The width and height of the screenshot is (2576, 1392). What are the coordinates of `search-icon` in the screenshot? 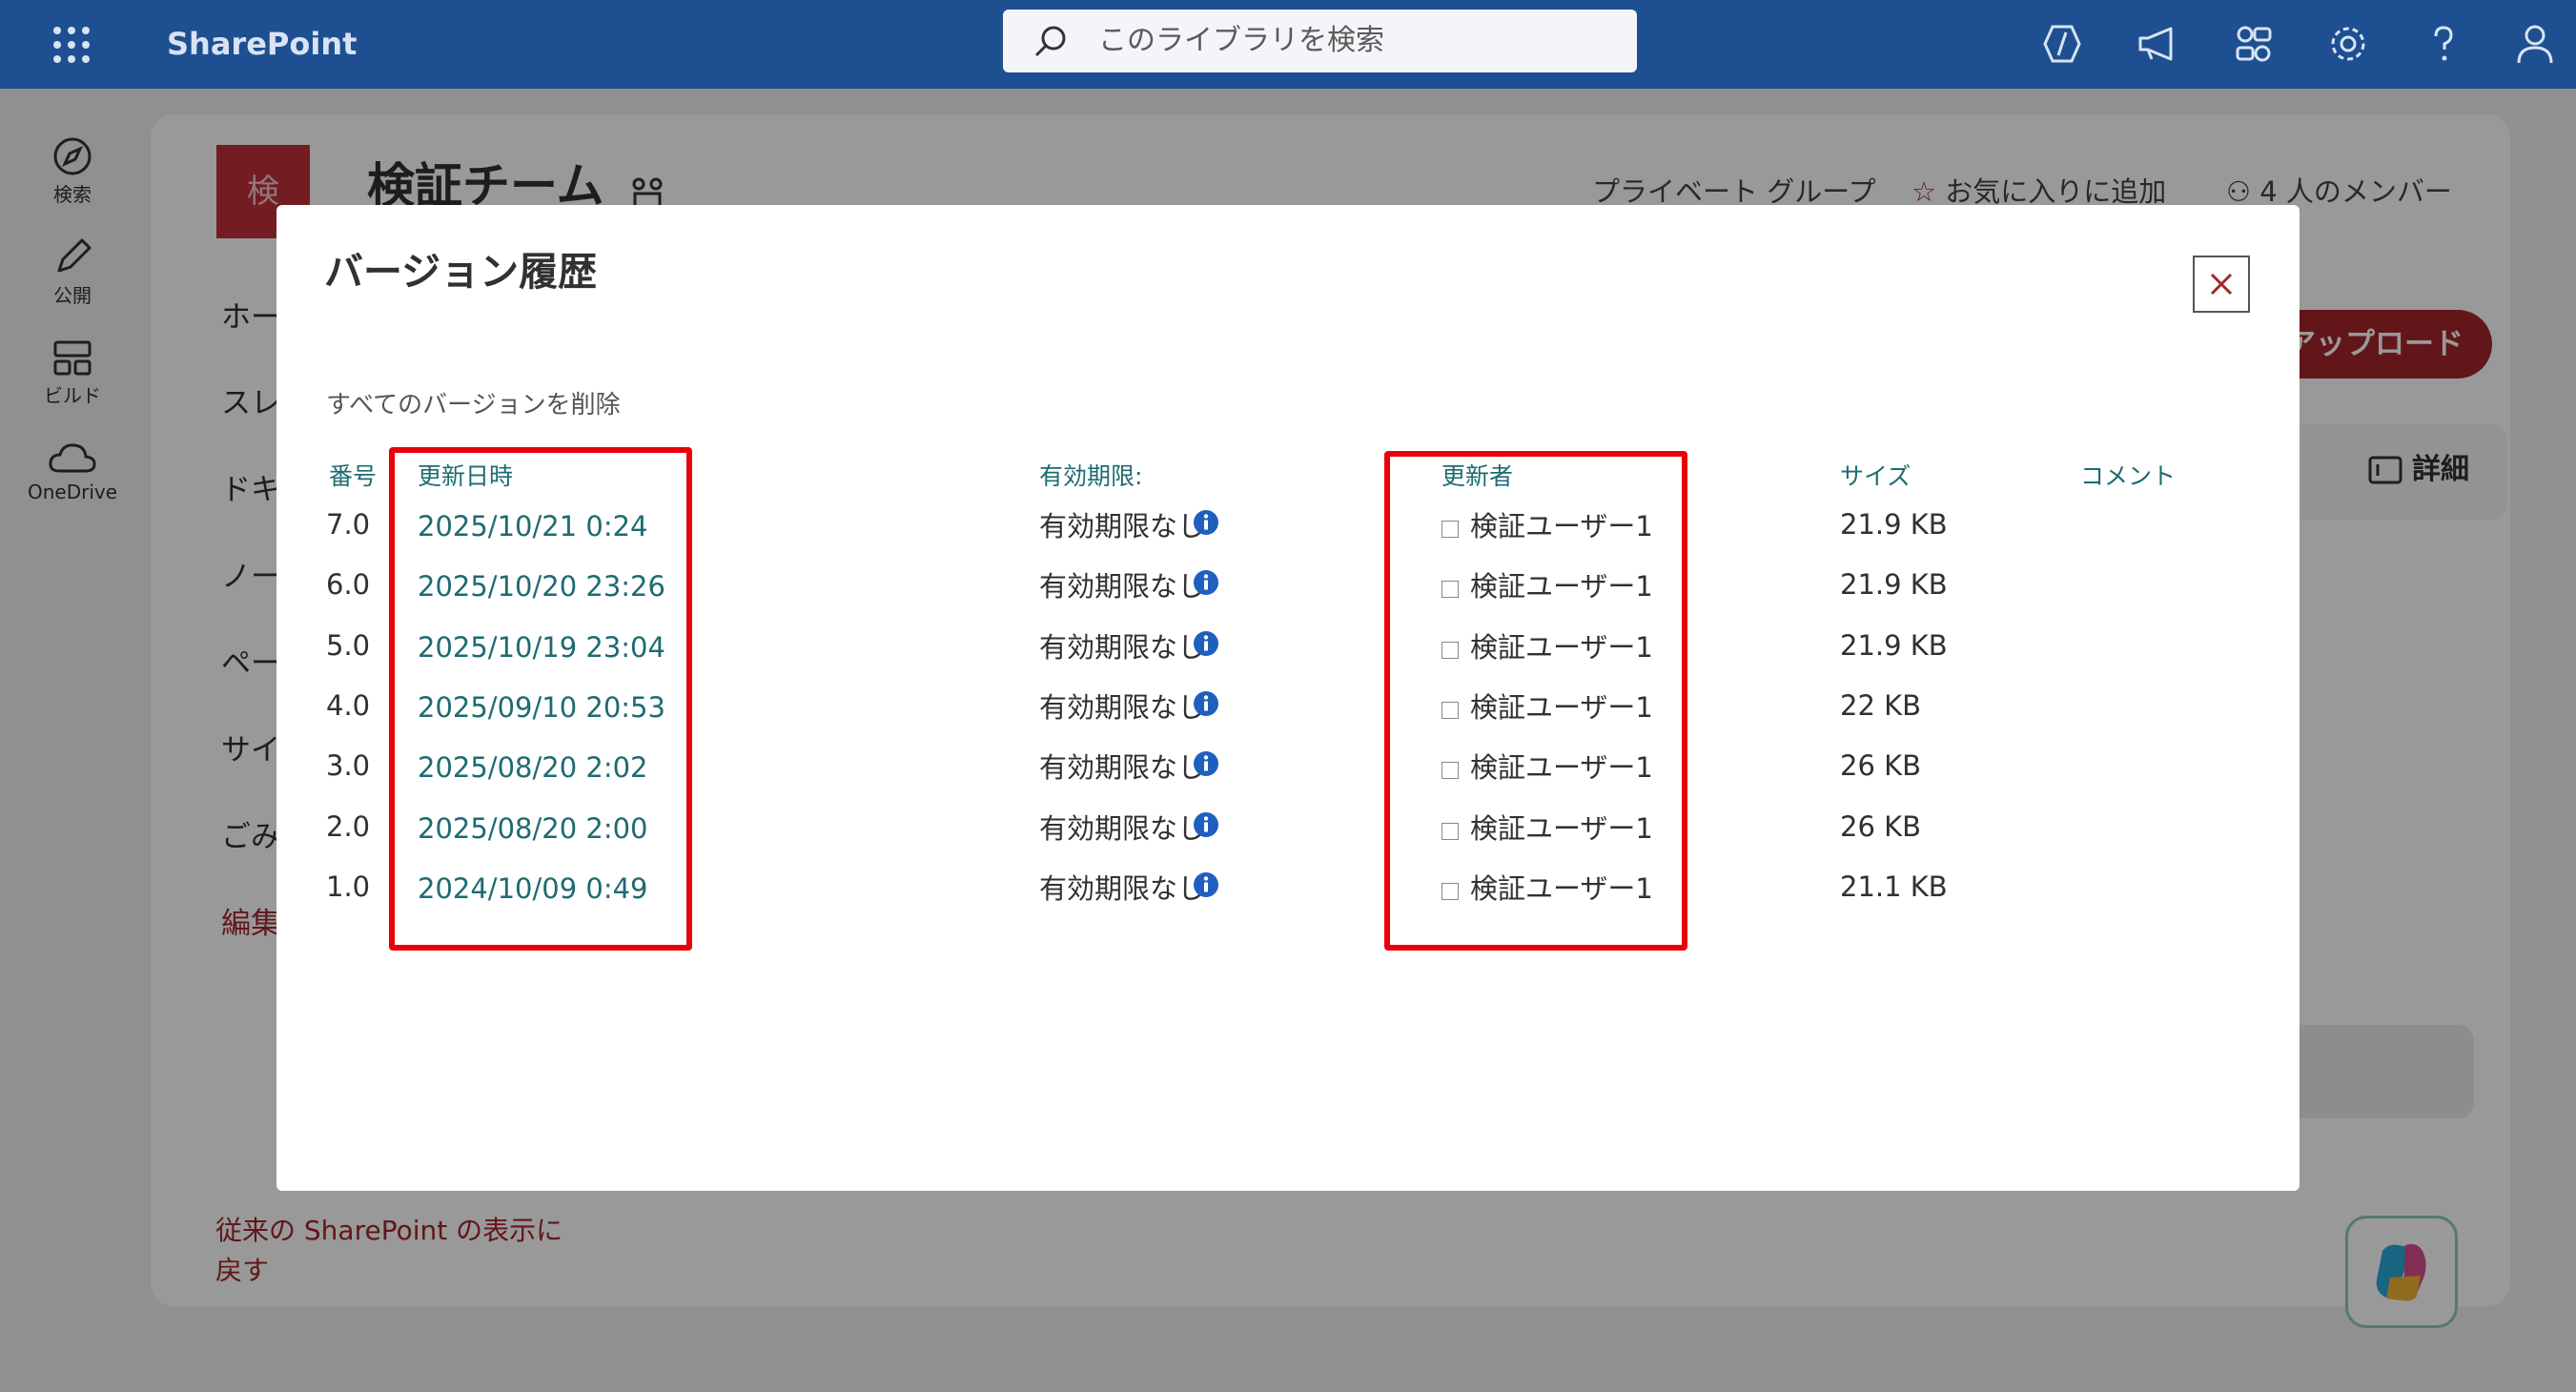 It's located at (1051, 42).